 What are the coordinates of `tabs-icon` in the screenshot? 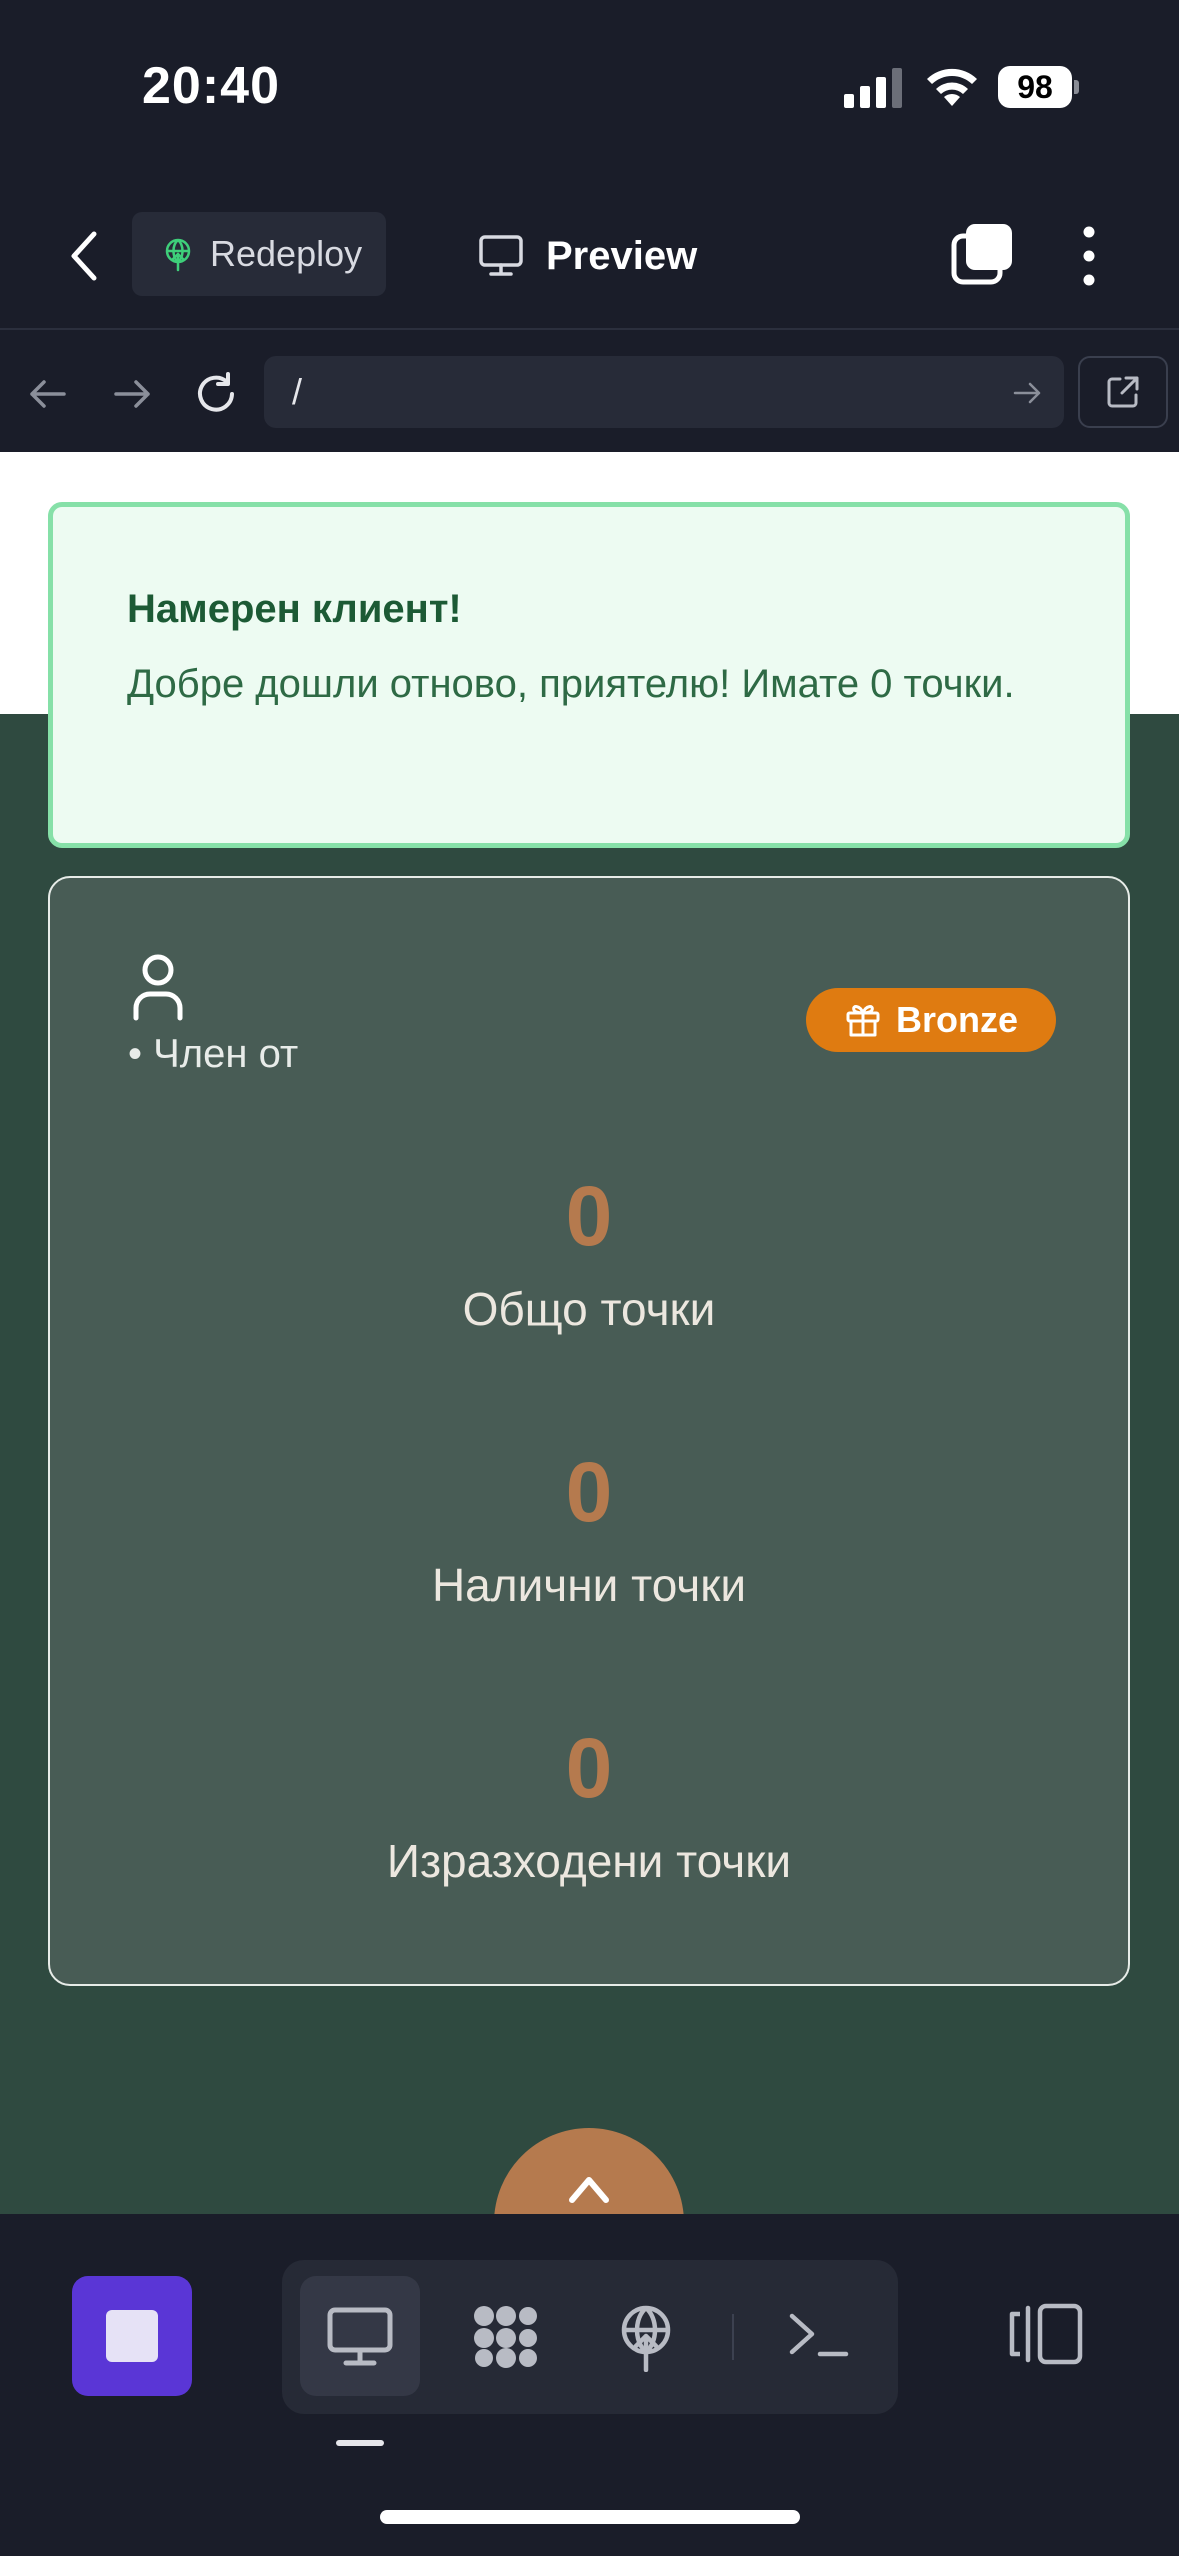 It's located at (982, 254).